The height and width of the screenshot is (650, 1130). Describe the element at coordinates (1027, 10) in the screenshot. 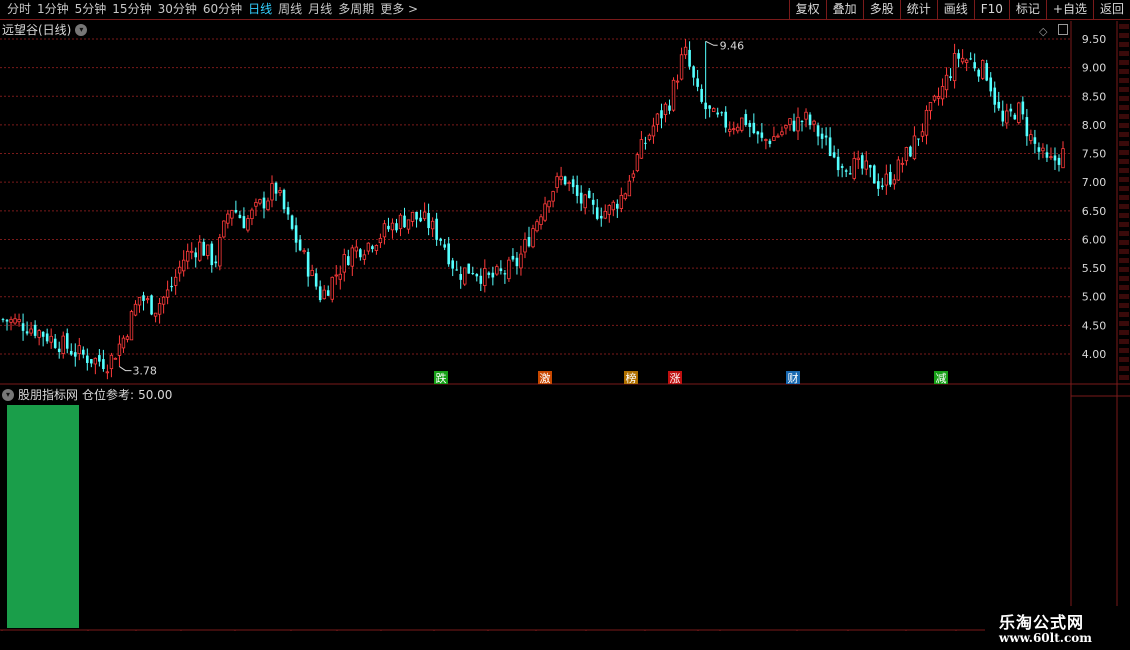

I see `tool-button-6: 标记` at that location.